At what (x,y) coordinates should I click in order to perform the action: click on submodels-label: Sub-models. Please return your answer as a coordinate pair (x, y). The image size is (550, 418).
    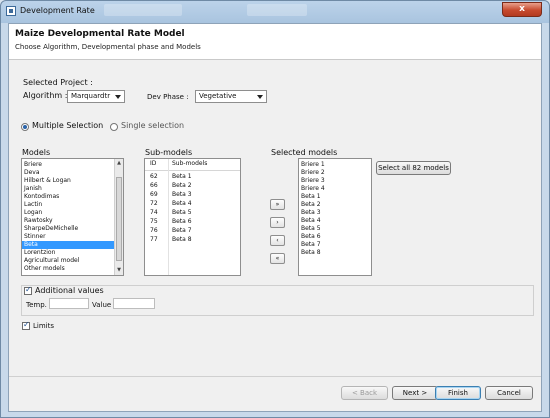
    Looking at the image, I should click on (169, 152).